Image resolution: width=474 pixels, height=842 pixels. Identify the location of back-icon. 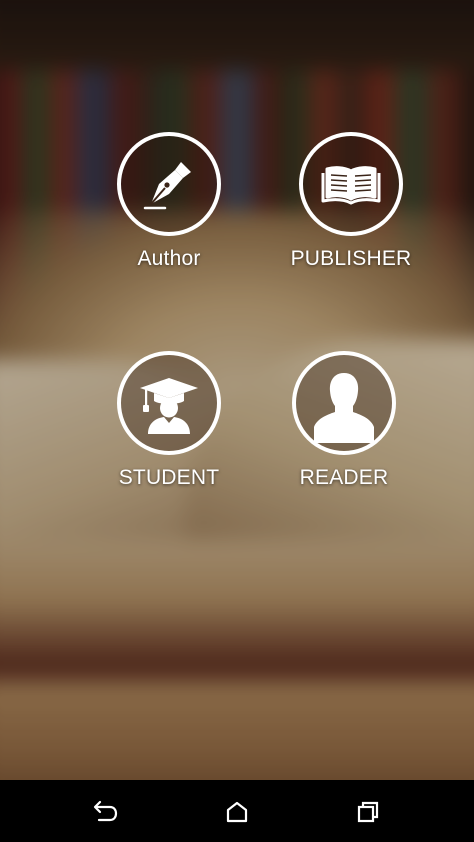
(105, 811).